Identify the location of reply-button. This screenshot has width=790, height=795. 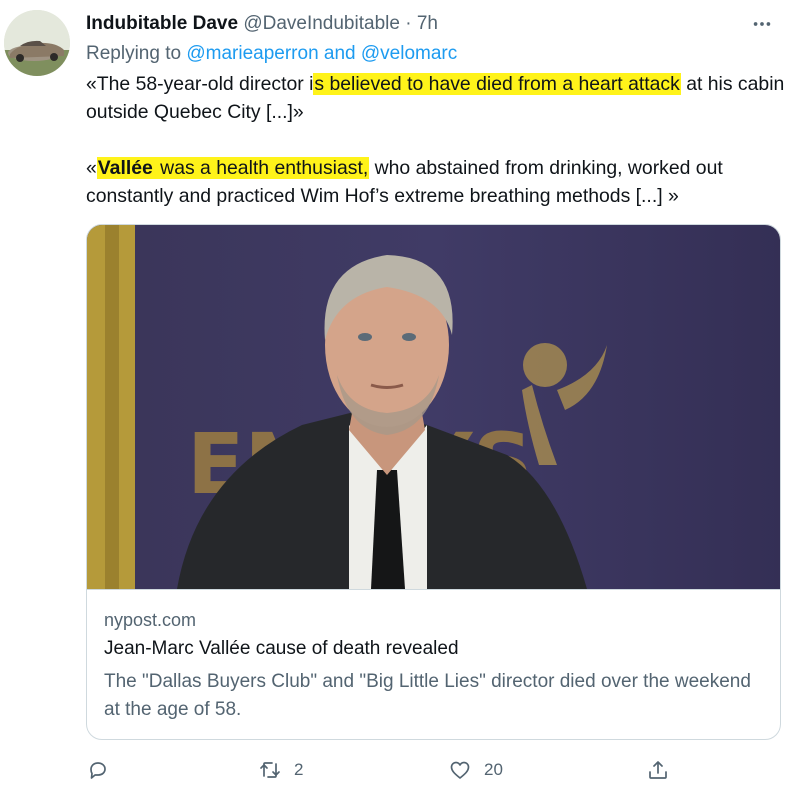
(104, 770).